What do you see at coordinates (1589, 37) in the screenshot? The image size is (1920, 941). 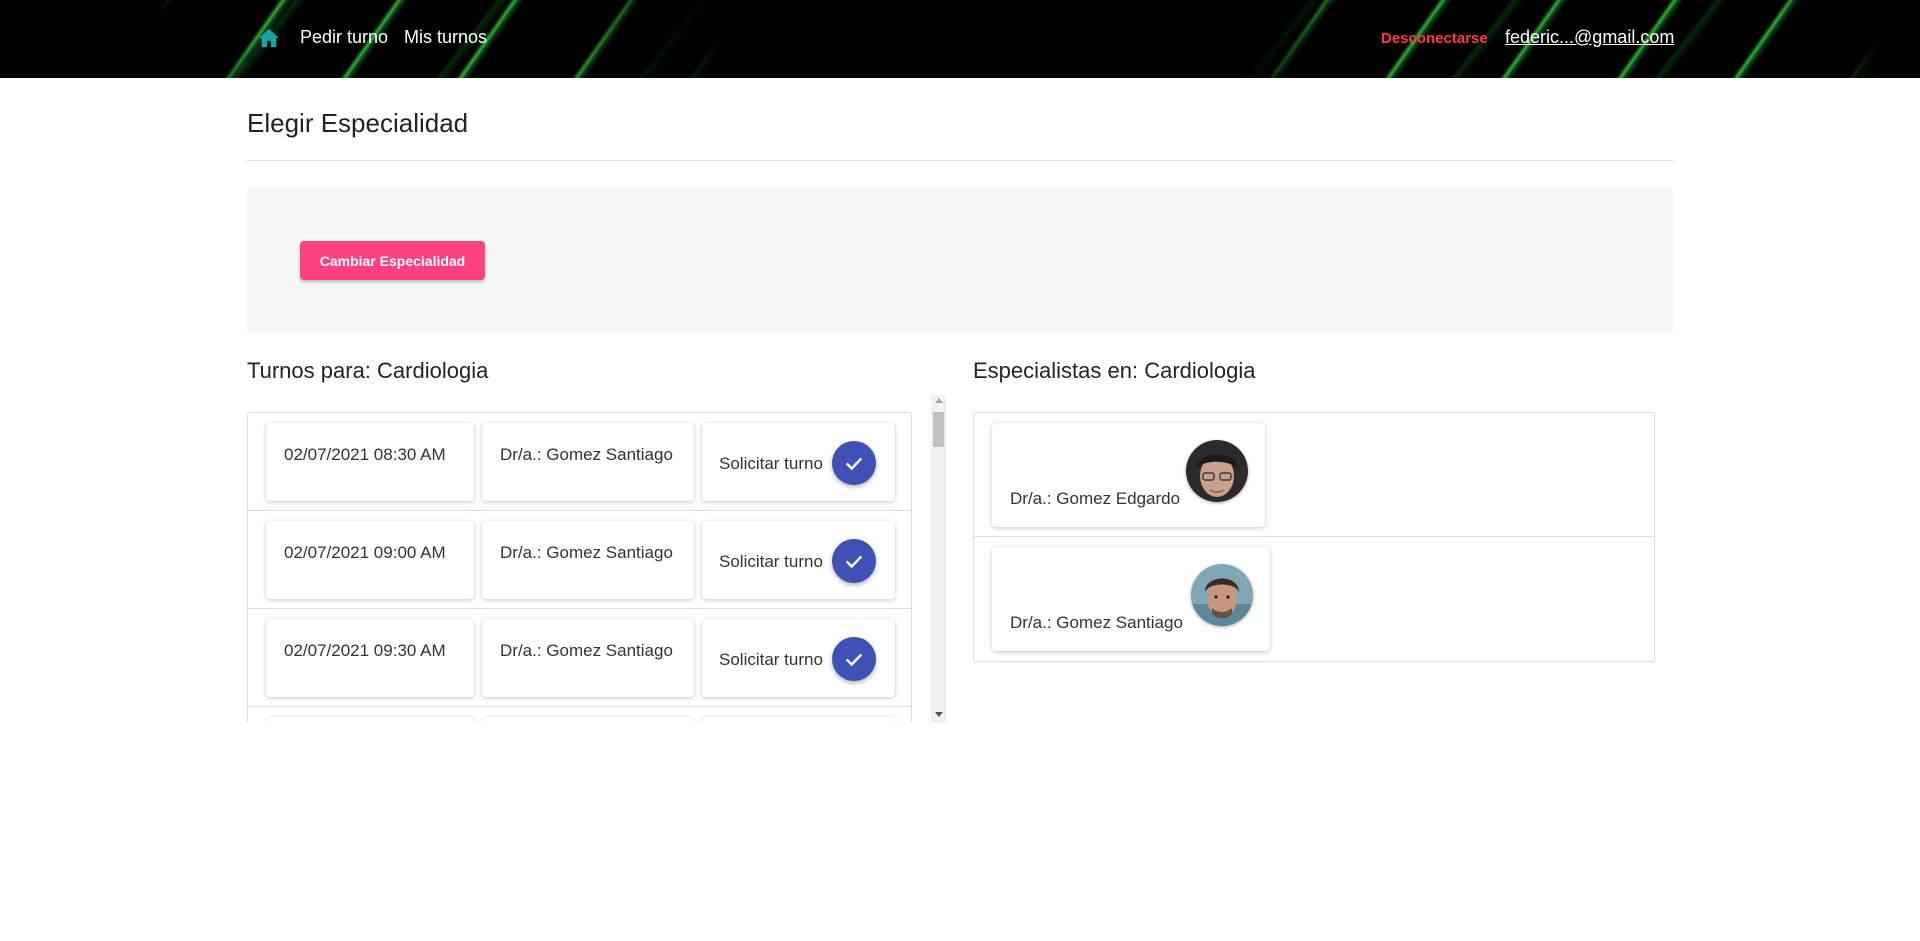 I see `user-email-link: federic...@gmail.com` at bounding box center [1589, 37].